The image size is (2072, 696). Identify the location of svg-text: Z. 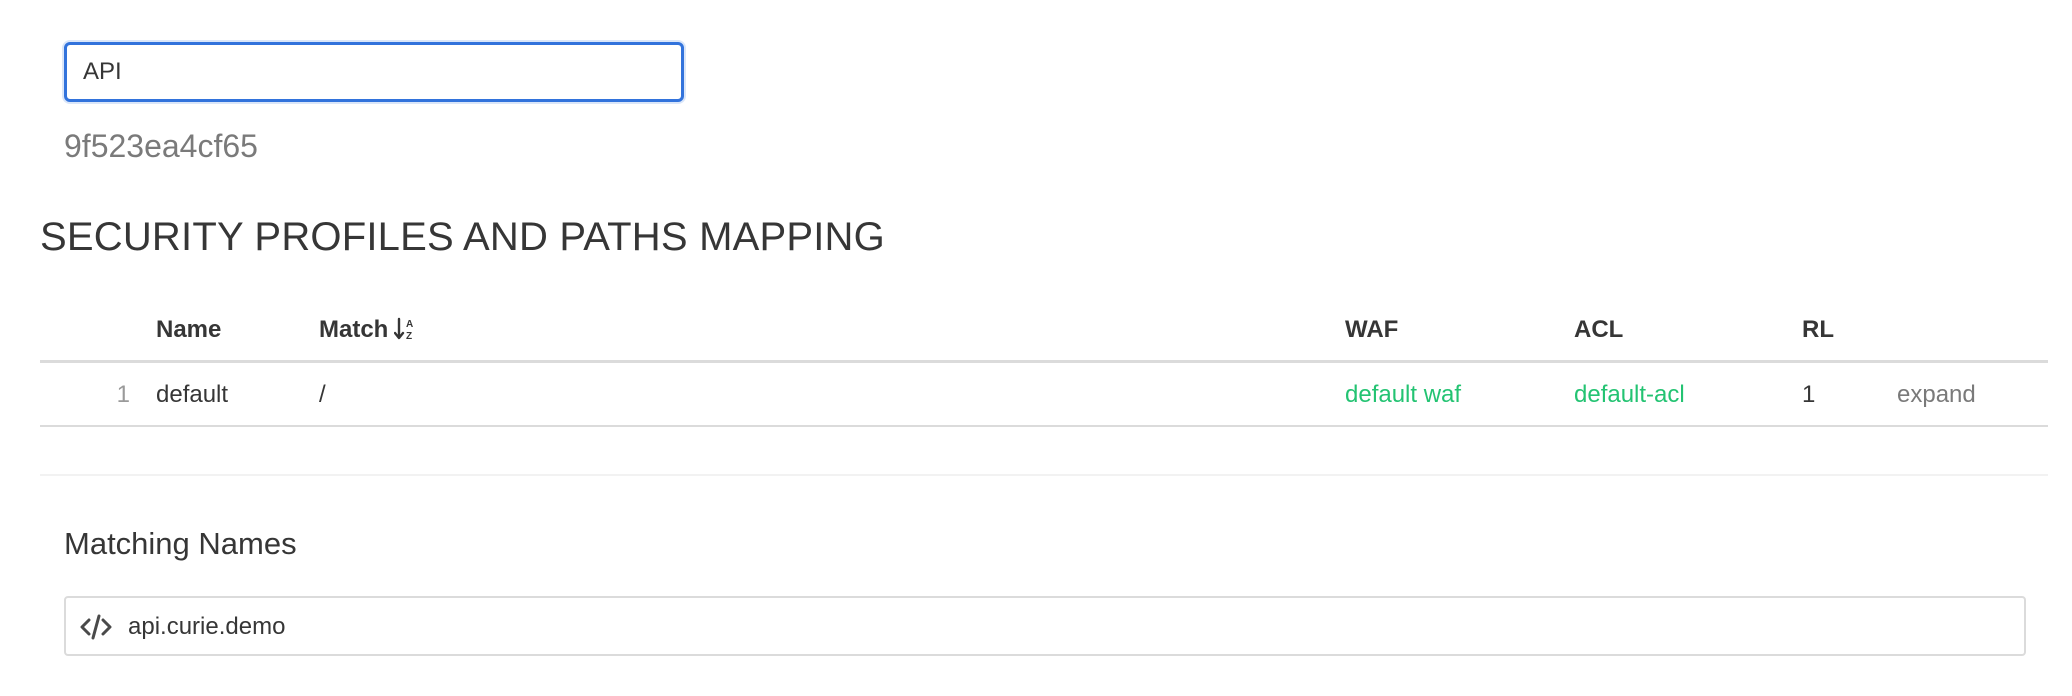
(409, 336).